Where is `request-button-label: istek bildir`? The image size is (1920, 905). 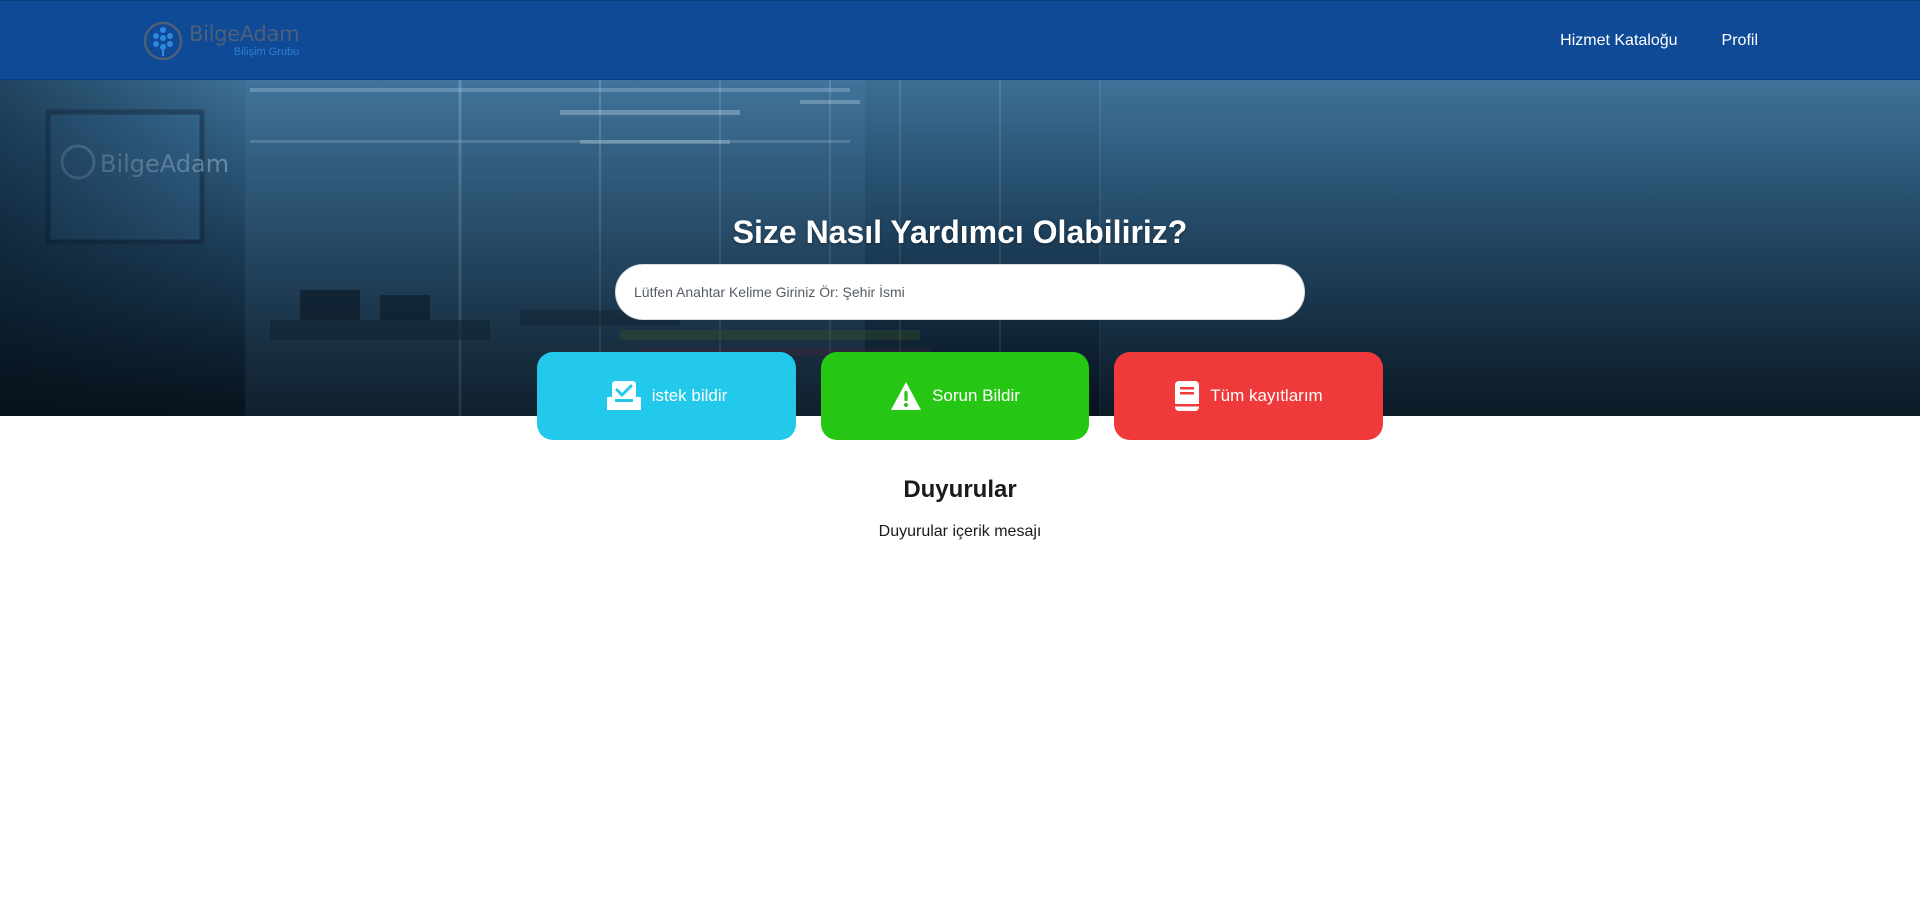 request-button-label: istek bildir is located at coordinates (689, 395).